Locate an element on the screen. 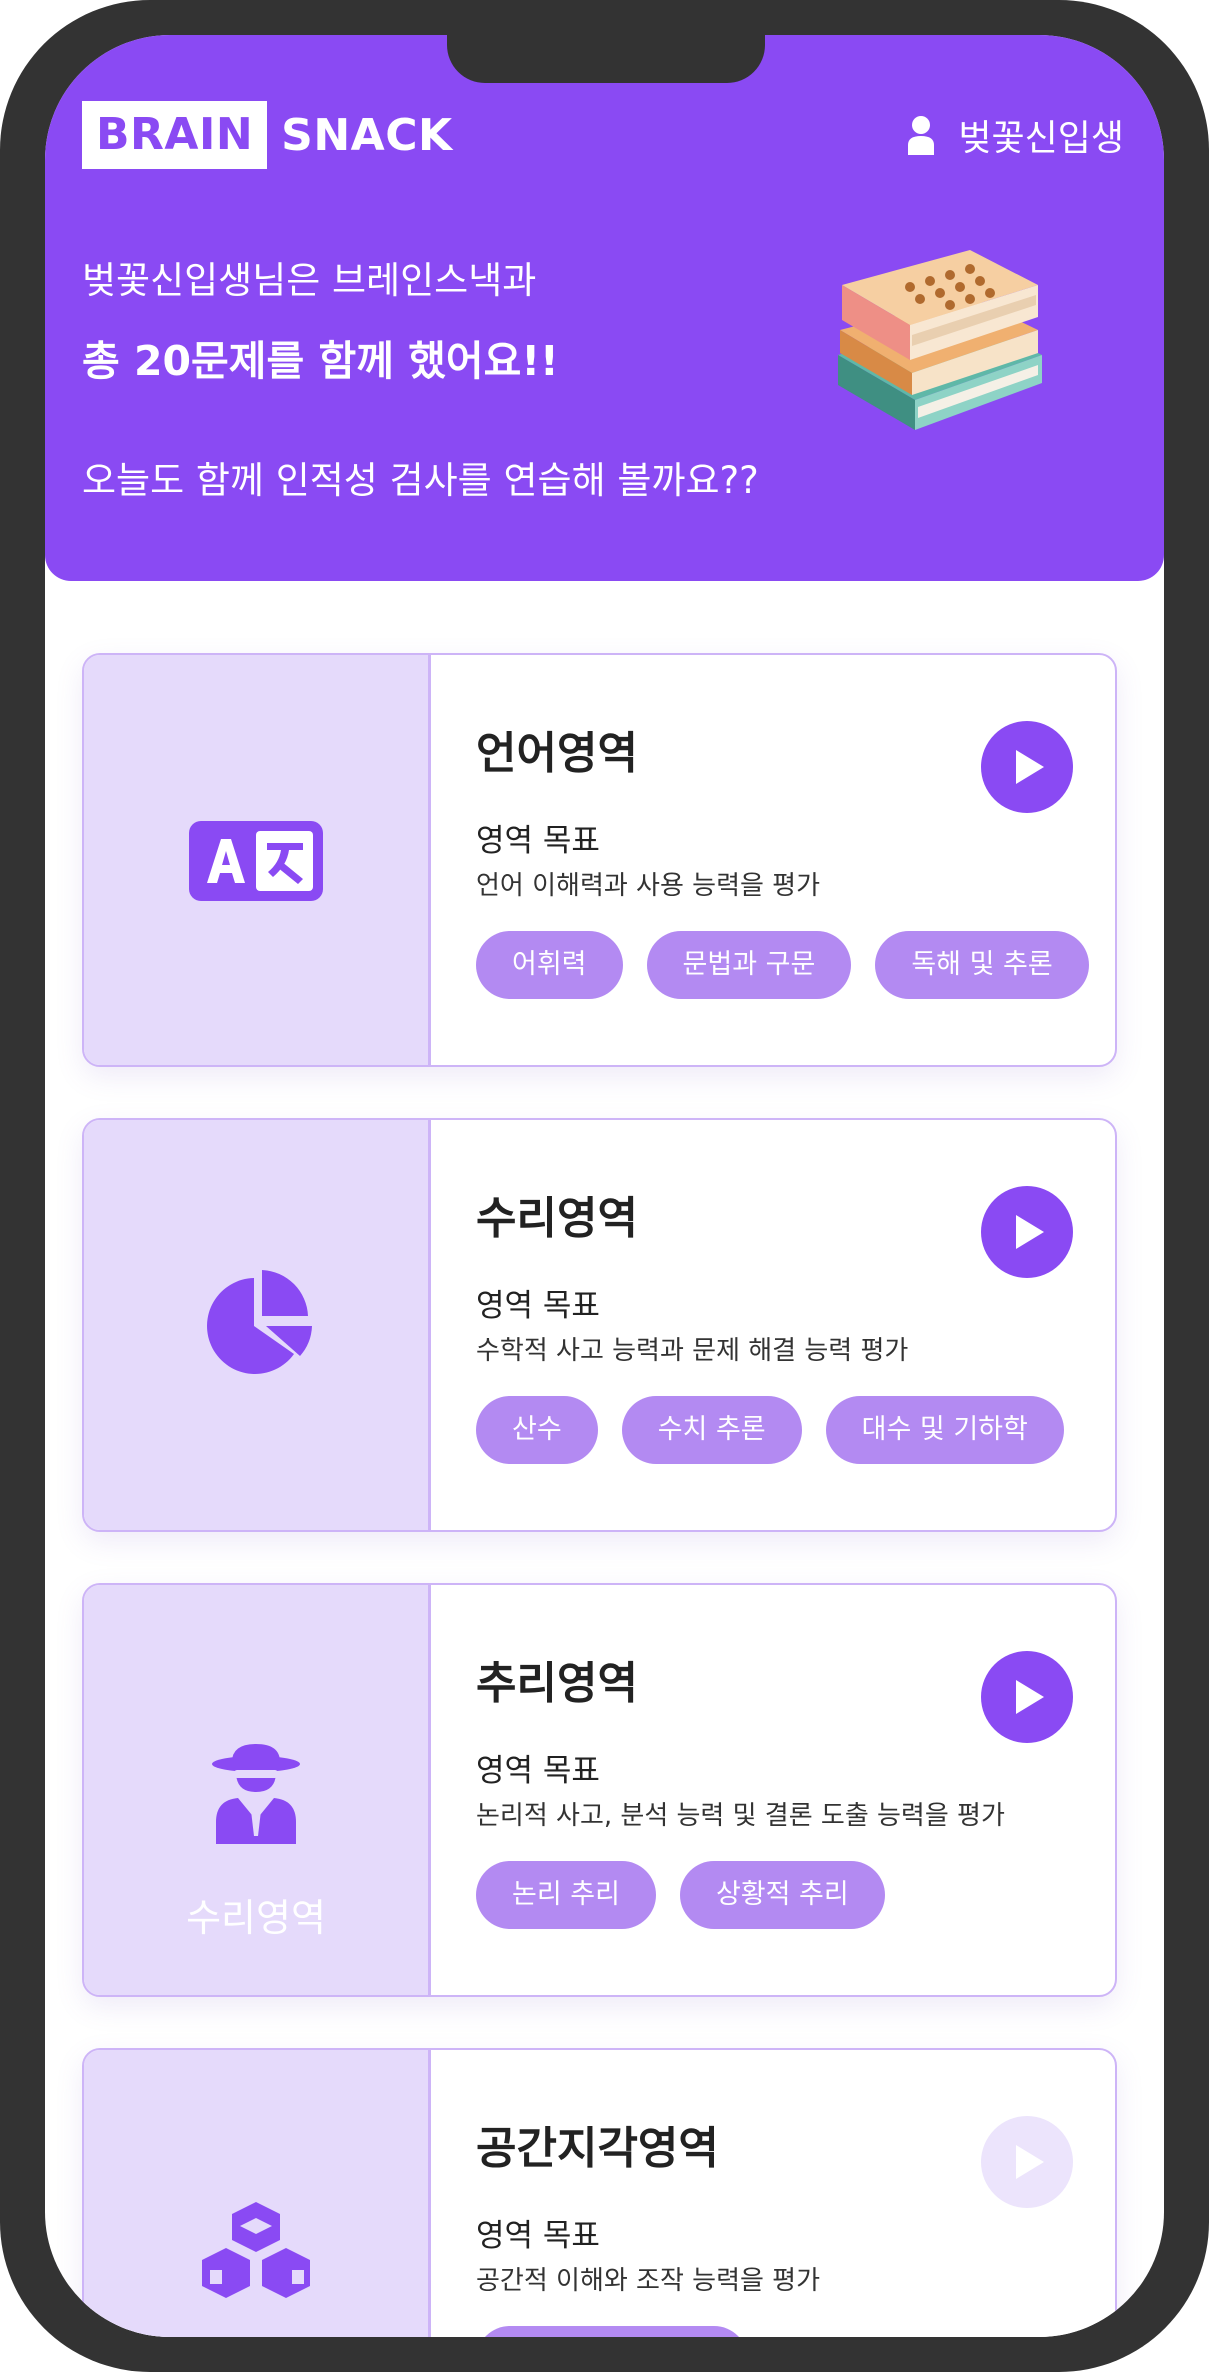  detective-icon is located at coordinates (256, 1794).